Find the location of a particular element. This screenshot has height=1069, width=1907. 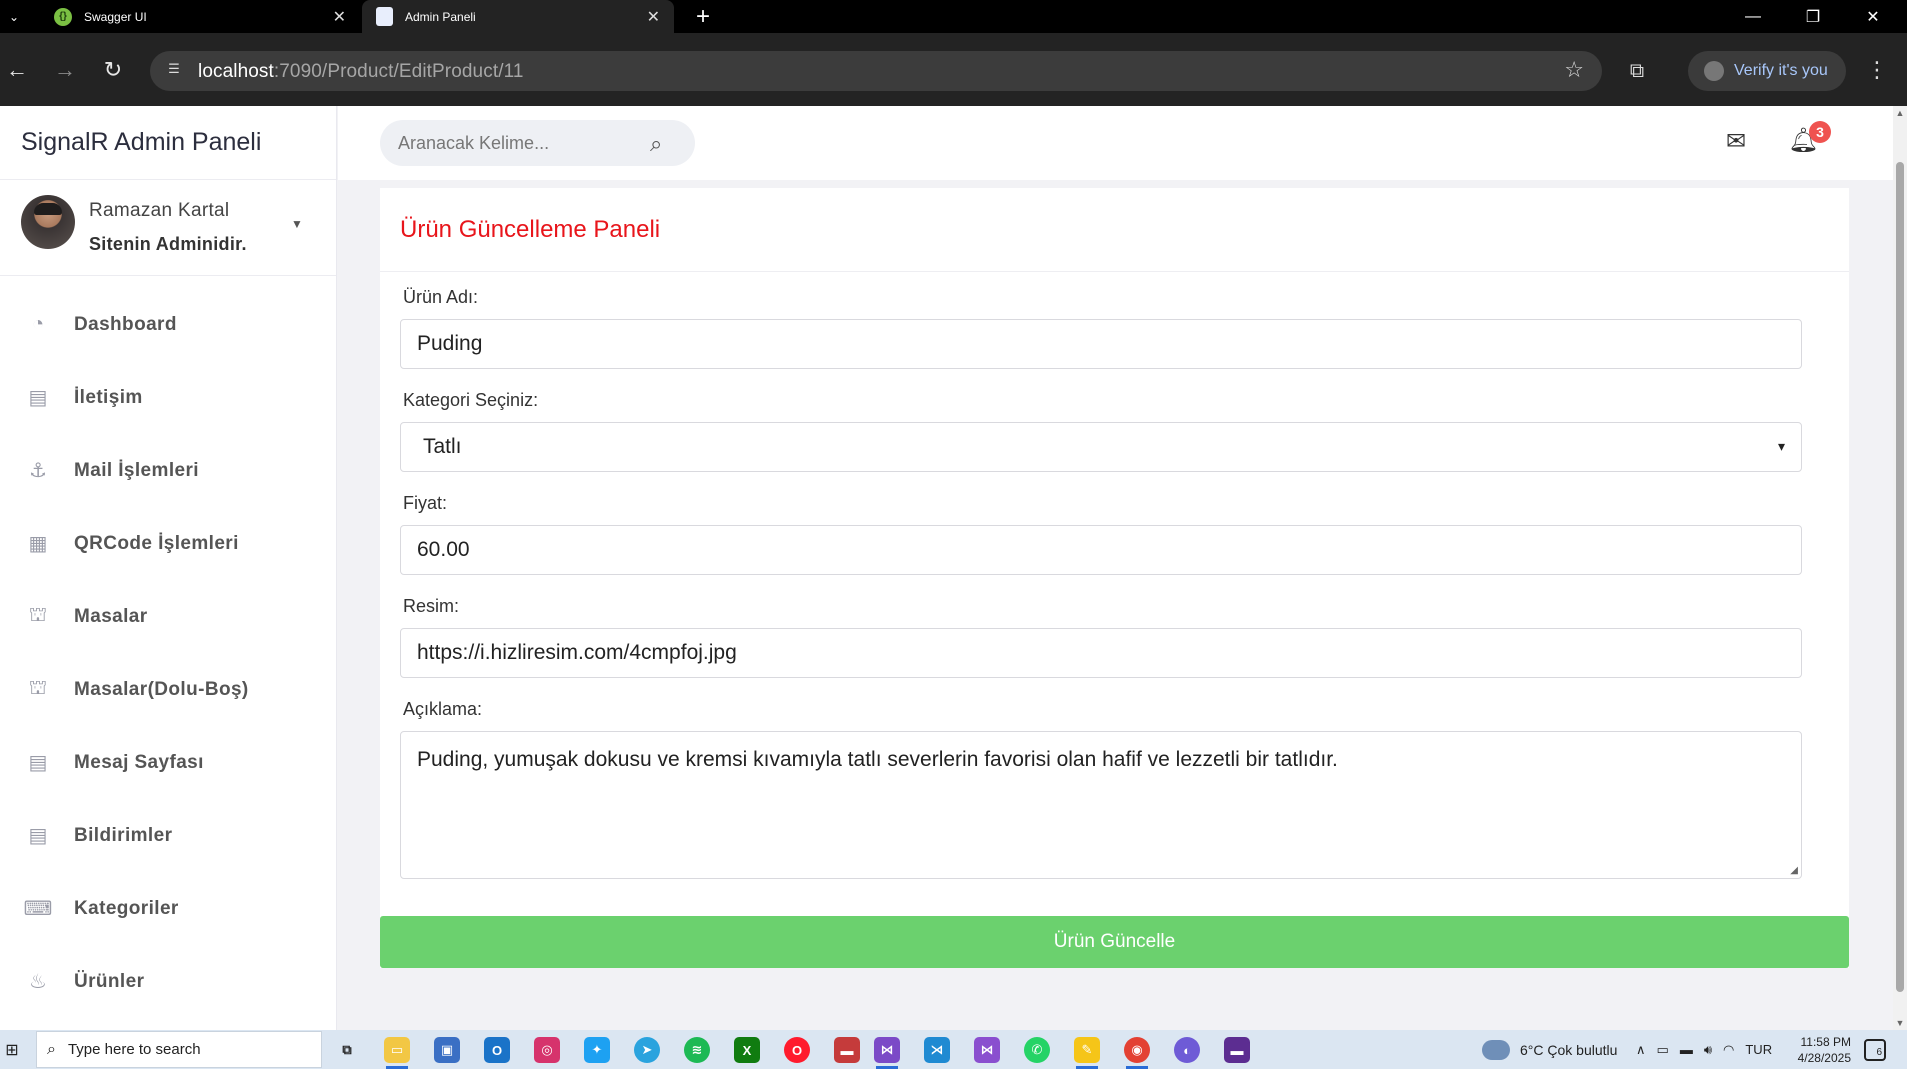

profile-button: Verify it's you is located at coordinates (1767, 71).